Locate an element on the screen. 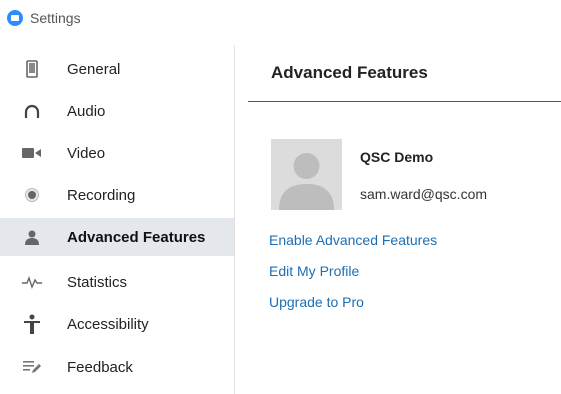  zoom-logo-icon is located at coordinates (15, 18).